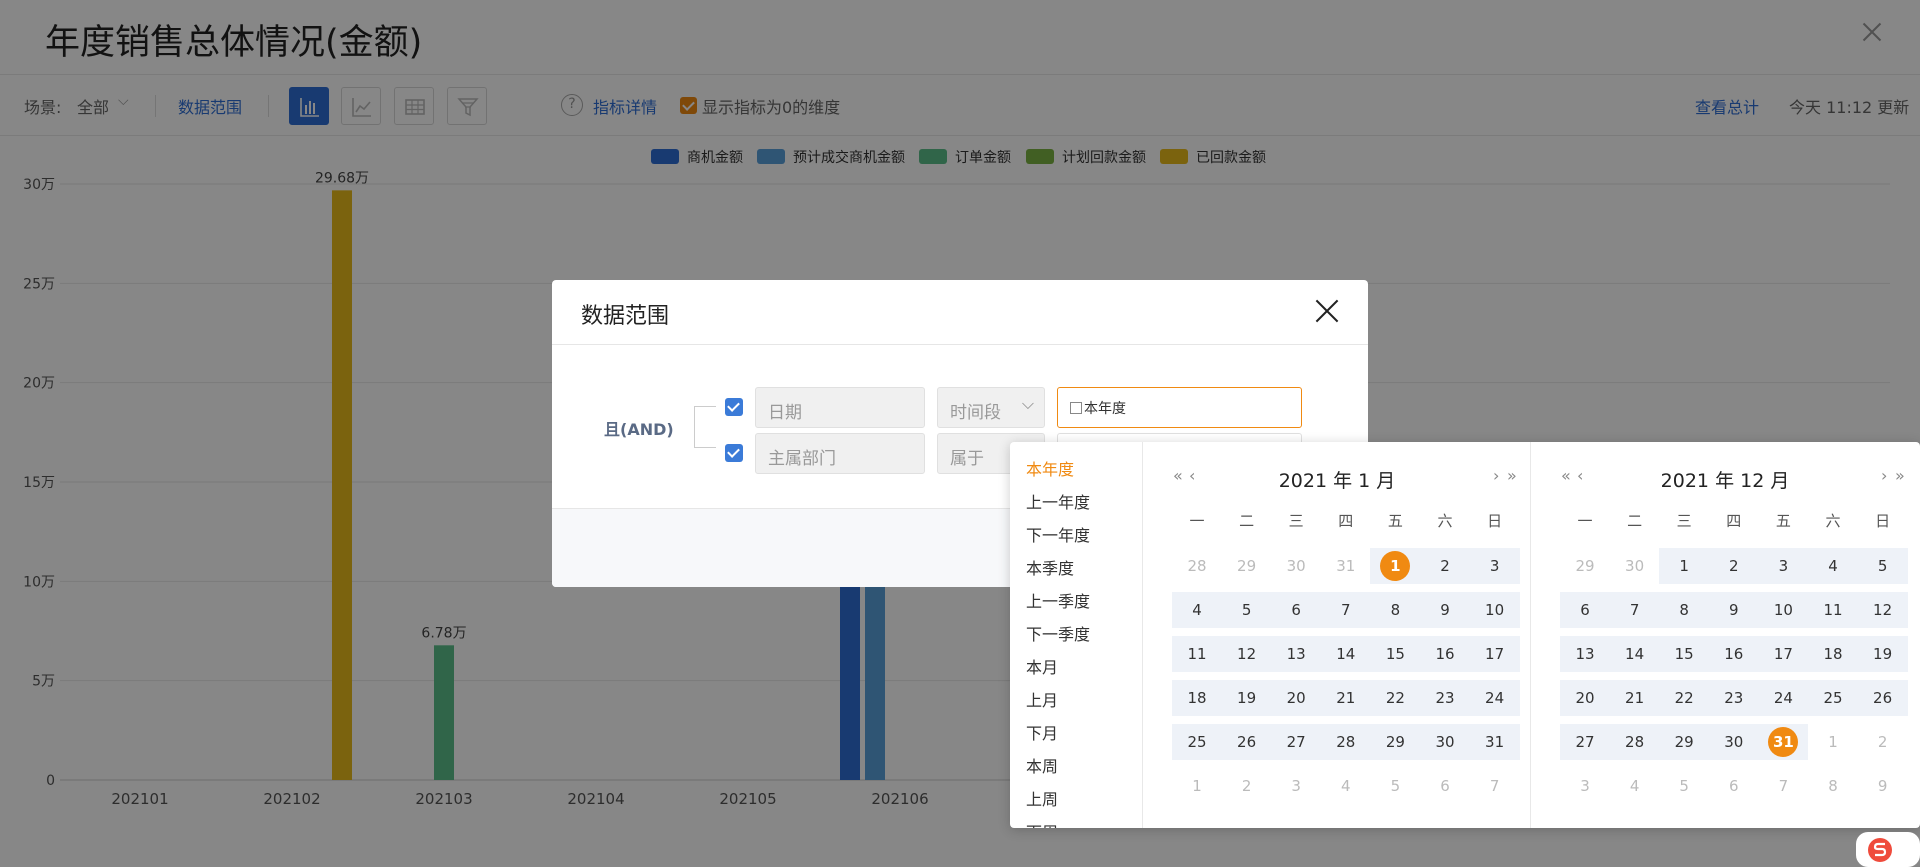 The height and width of the screenshot is (867, 1920). What do you see at coordinates (1197, 698) in the screenshot?
I see `calendar-day: 18` at bounding box center [1197, 698].